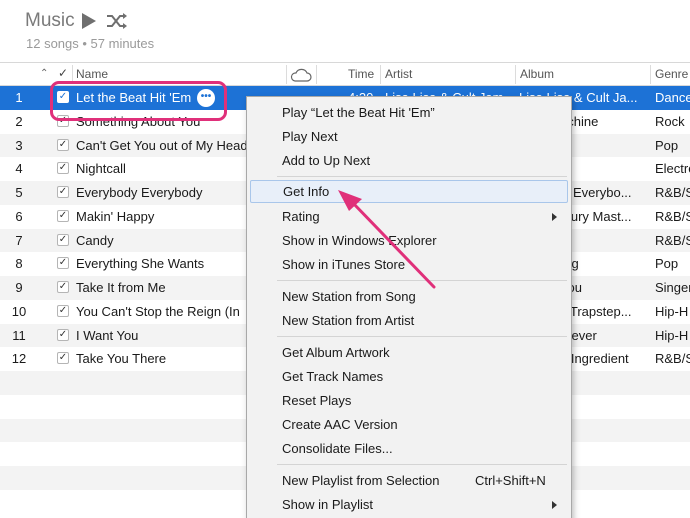 This screenshot has height=518, width=690. Describe the element at coordinates (409, 352) in the screenshot. I see `menu-item-album-artwork: Get Album Artwork` at that location.